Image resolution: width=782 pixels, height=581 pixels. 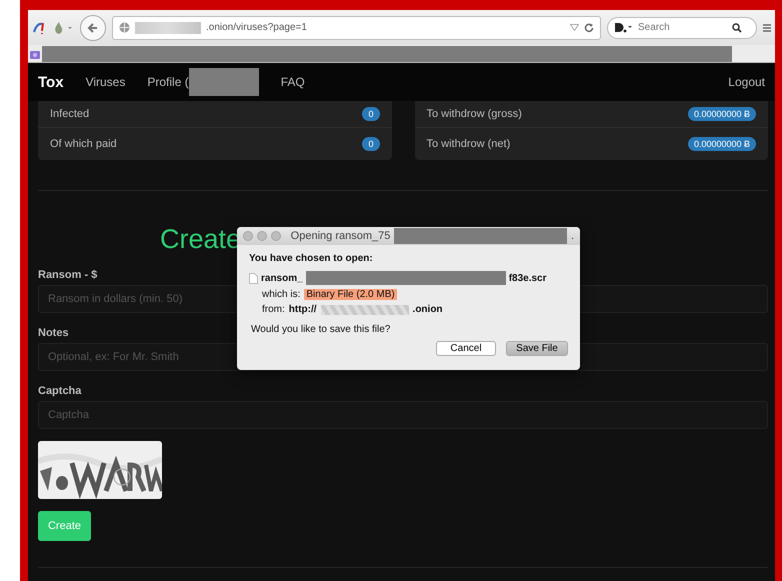 What do you see at coordinates (474, 114) in the screenshot?
I see `stat-label: To withdrow (gross)` at bounding box center [474, 114].